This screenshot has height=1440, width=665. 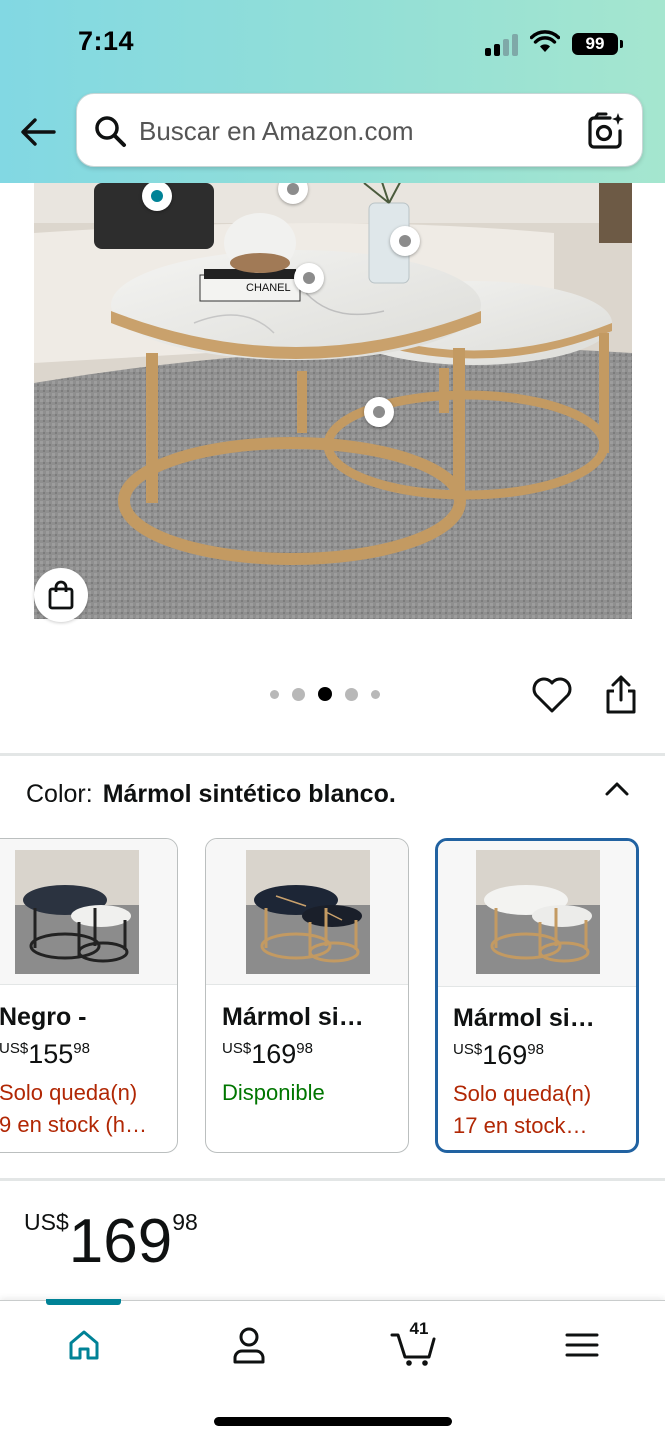 What do you see at coordinates (120, 1241) in the screenshot?
I see `price-whole: 169` at bounding box center [120, 1241].